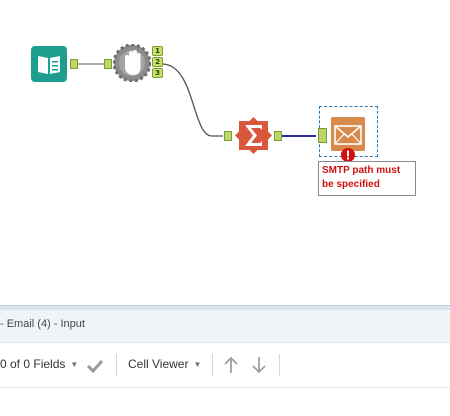 The width and height of the screenshot is (450, 416). What do you see at coordinates (367, 178) in the screenshot?
I see `error-tooltip: SMTP path must be specified` at bounding box center [367, 178].